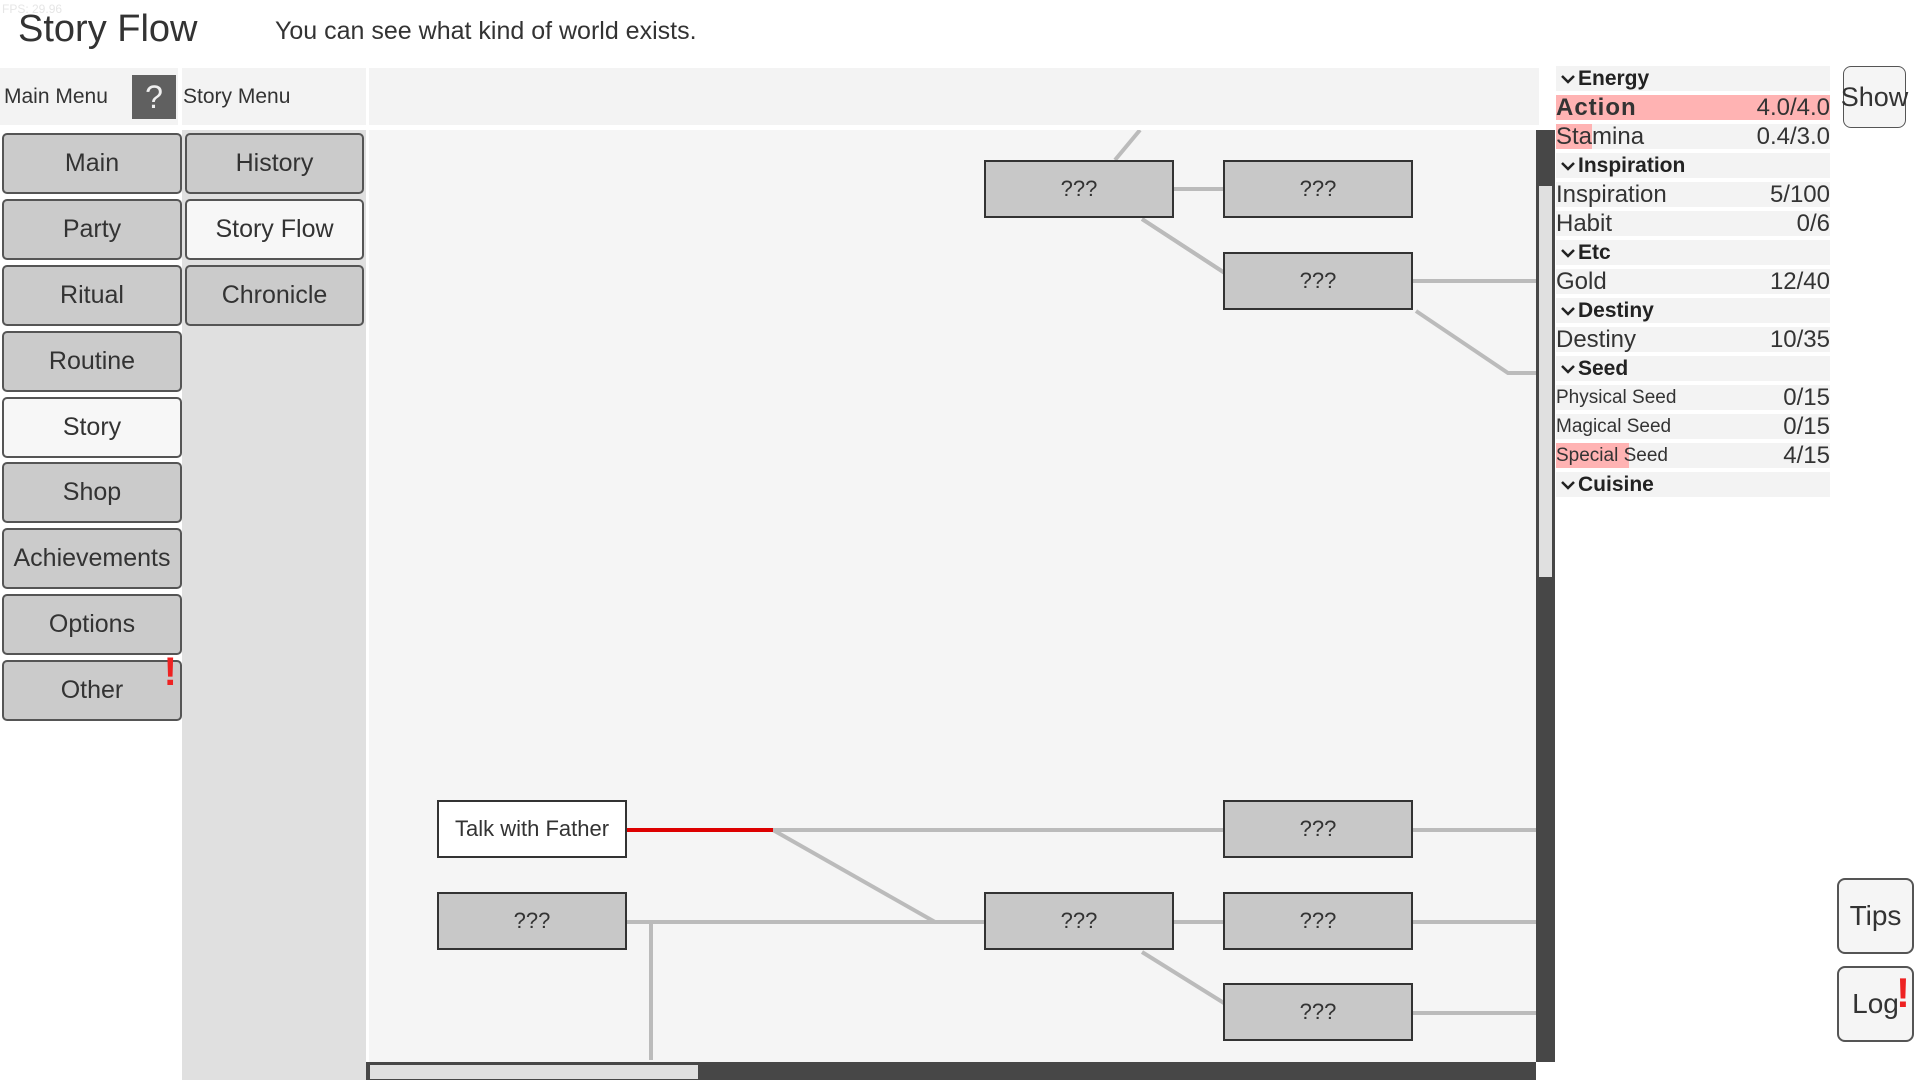 The height and width of the screenshot is (1080, 1920). I want to click on log-label: Log, so click(1875, 1003).